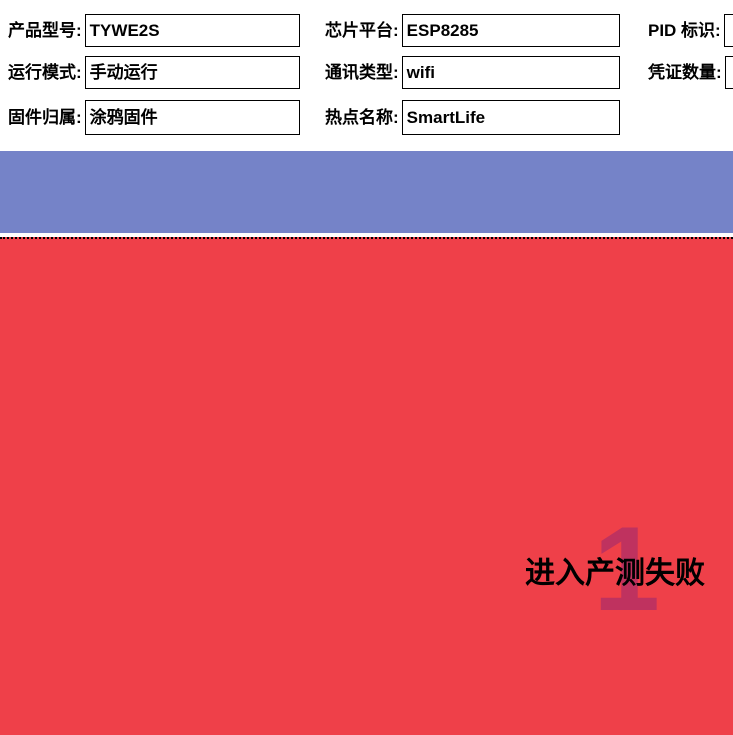 The height and width of the screenshot is (735, 733). What do you see at coordinates (45, 30) in the screenshot?
I see `field-label-product-model: 产品型号:` at bounding box center [45, 30].